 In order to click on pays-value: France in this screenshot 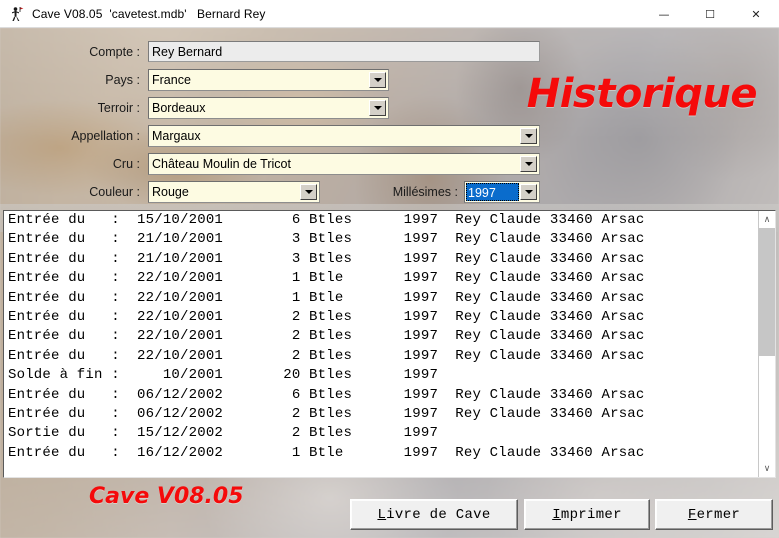, I will do `click(171, 80)`.